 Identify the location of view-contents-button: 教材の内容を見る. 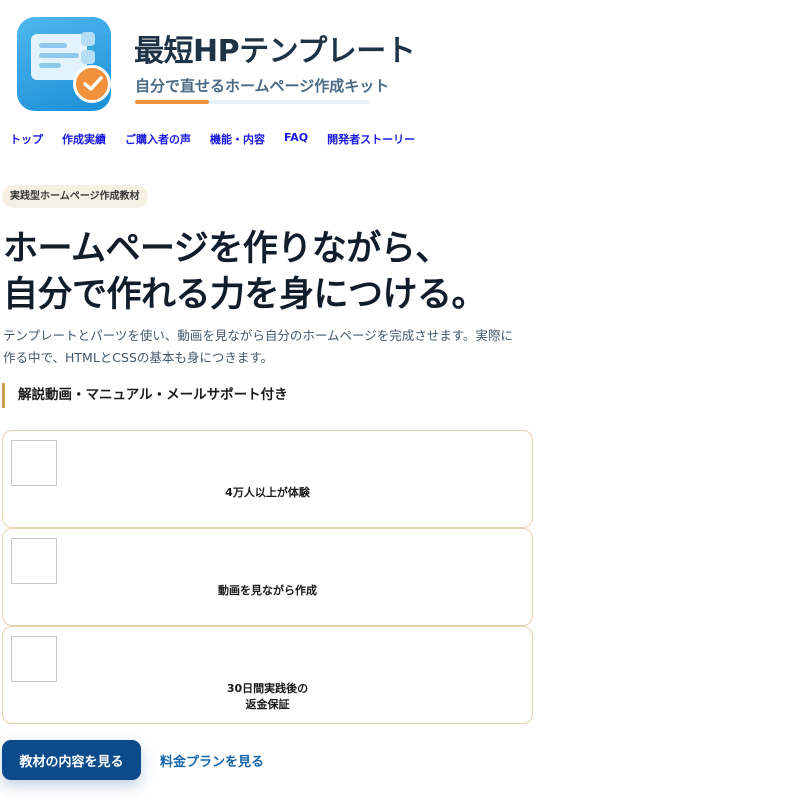
(71, 760).